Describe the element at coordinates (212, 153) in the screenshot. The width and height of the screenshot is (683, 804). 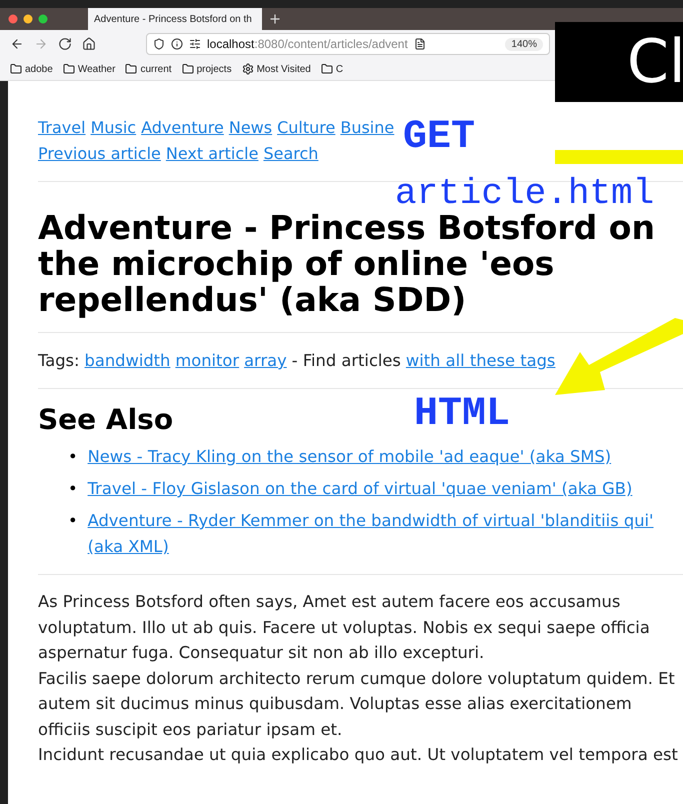
I see `nav-link: Next article` at that location.